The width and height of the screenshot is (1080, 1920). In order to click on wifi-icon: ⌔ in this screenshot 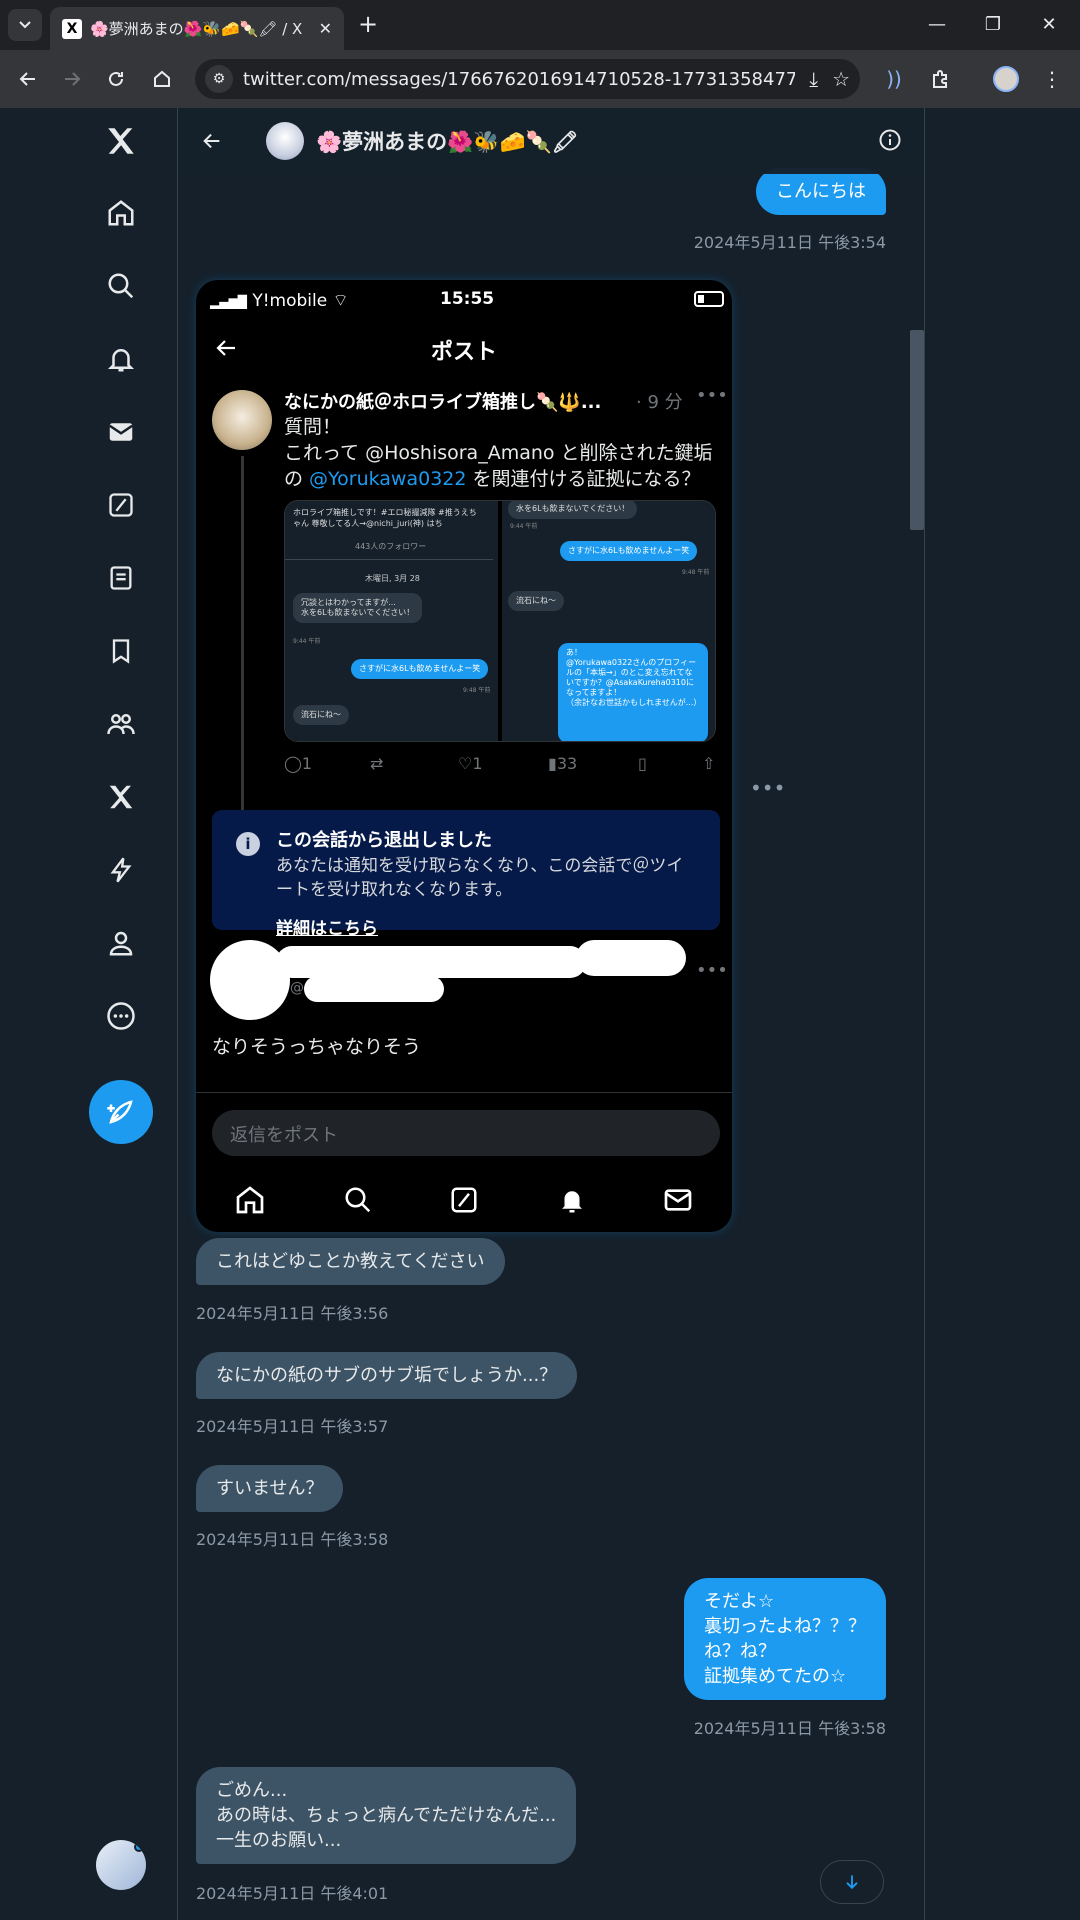, I will do `click(340, 301)`.